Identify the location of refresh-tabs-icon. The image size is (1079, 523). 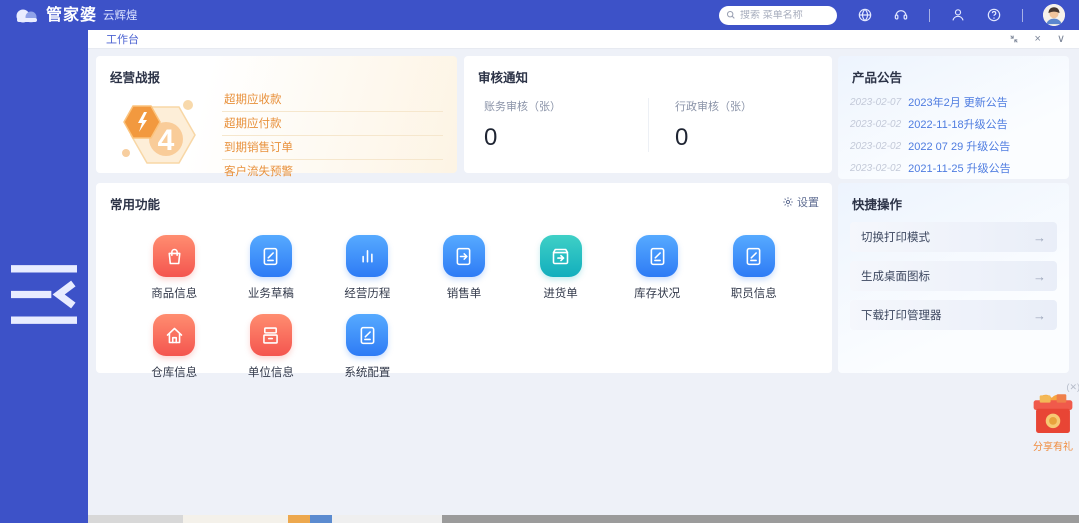
(1014, 39).